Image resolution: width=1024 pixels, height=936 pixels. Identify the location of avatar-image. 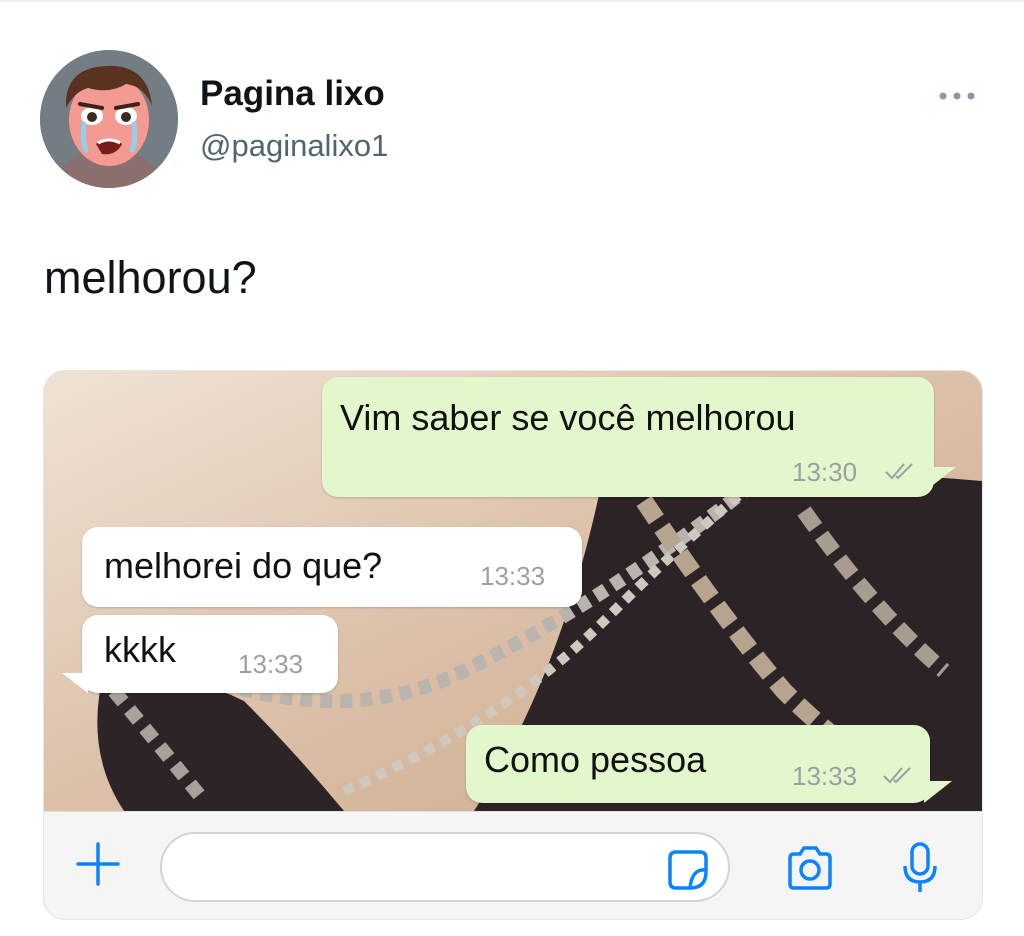
(109, 119).